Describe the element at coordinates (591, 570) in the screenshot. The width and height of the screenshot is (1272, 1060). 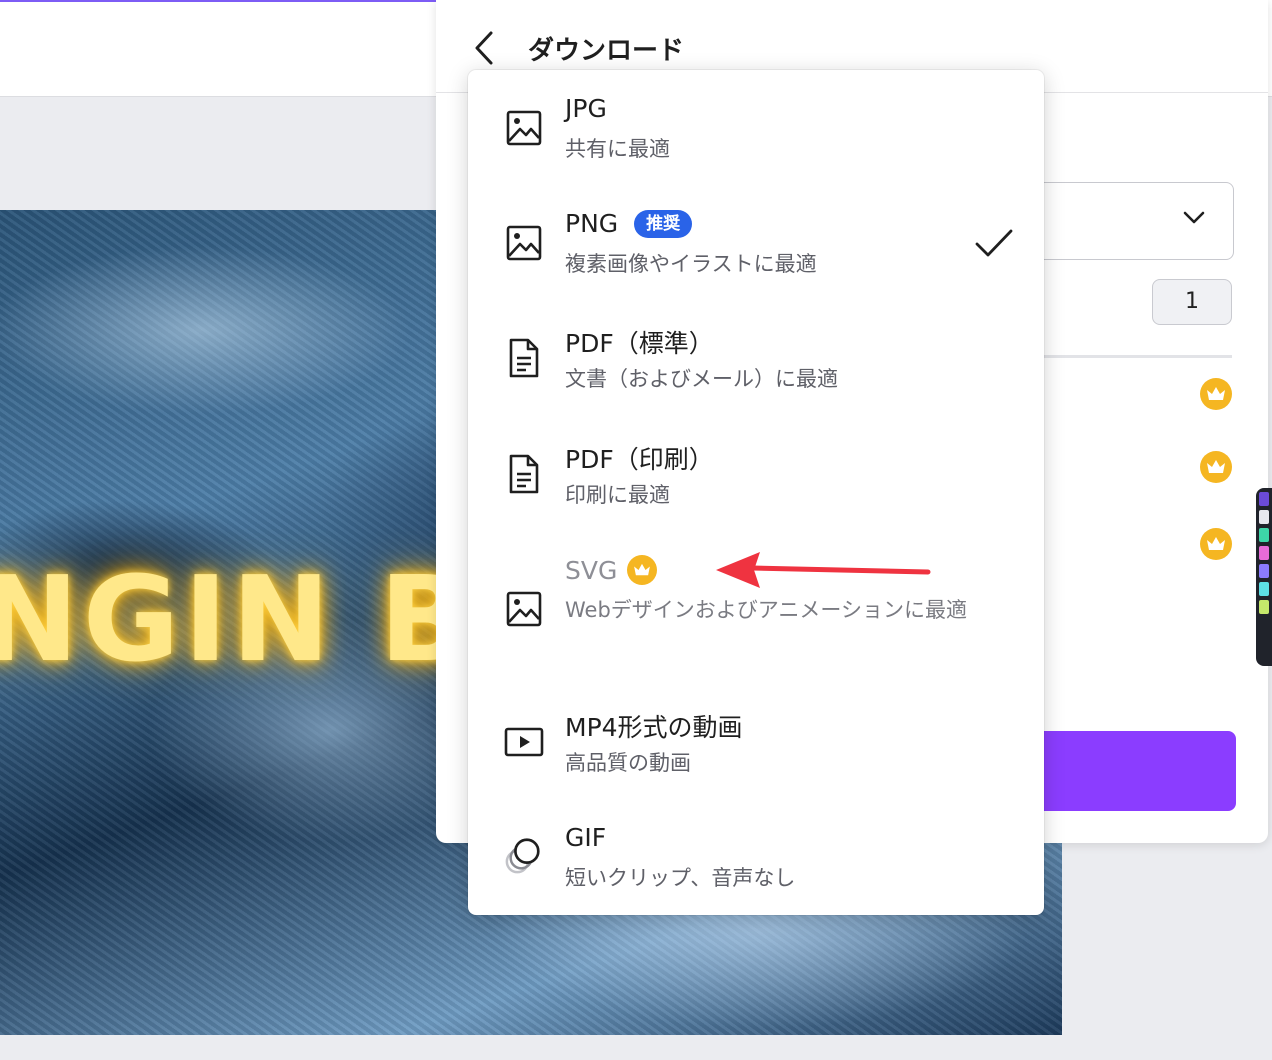
I see `format-title-text: SVG` at that location.